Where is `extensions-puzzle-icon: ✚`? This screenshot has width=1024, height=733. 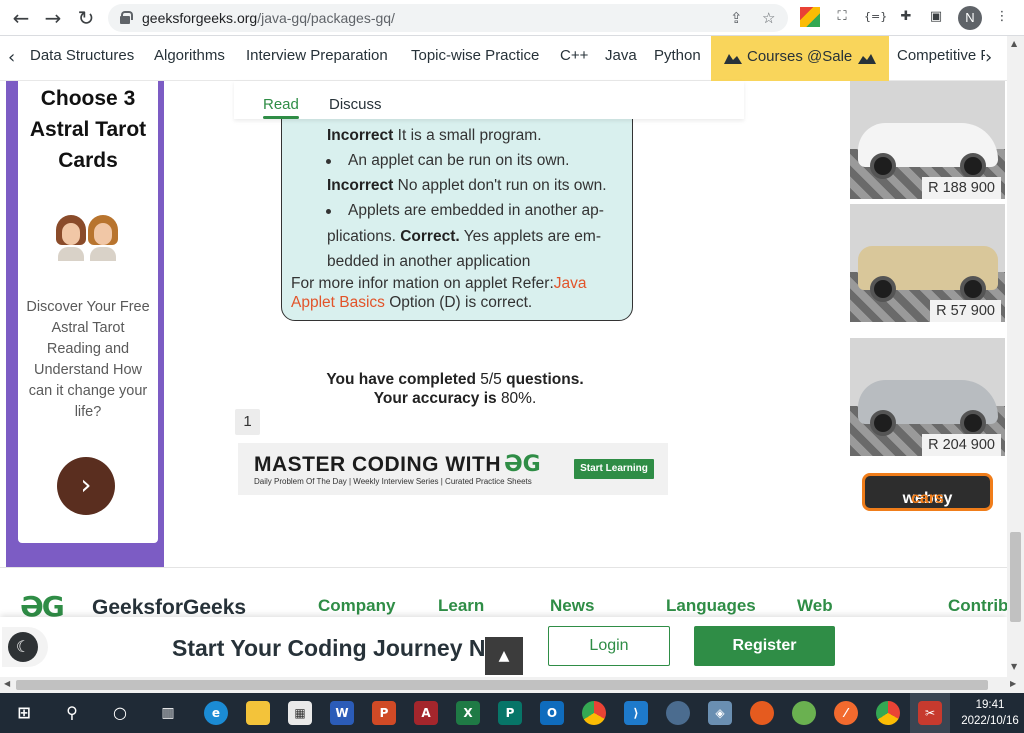 extensions-puzzle-icon: ✚ is located at coordinates (906, 17).